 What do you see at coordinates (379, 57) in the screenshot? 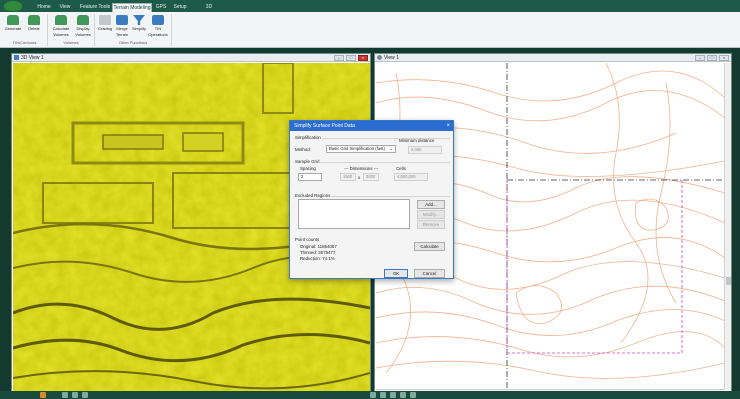
I see `plan-view-icon` at bounding box center [379, 57].